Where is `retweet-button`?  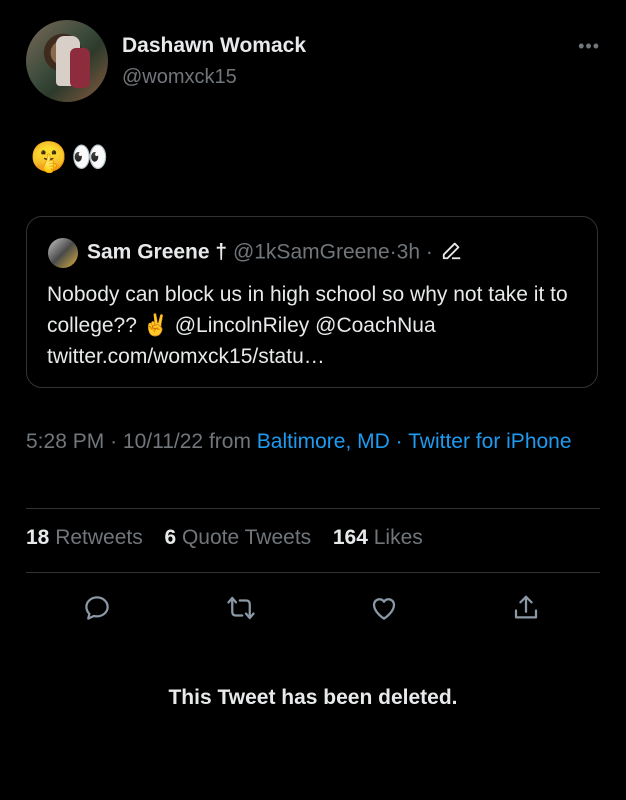
retweet-button is located at coordinates (241, 608).